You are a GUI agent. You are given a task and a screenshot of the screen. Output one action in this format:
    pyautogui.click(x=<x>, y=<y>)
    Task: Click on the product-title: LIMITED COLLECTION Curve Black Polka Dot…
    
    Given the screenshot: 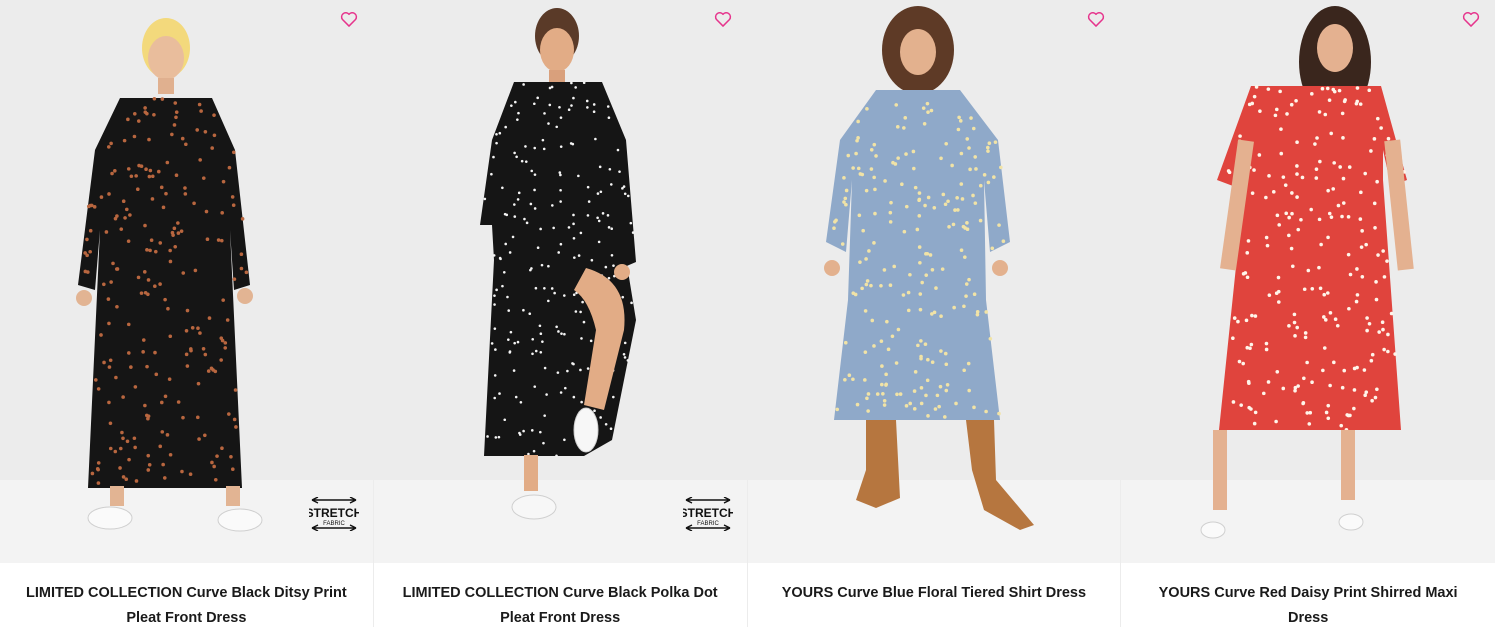 What is the action you would take?
    pyautogui.click(x=560, y=595)
    